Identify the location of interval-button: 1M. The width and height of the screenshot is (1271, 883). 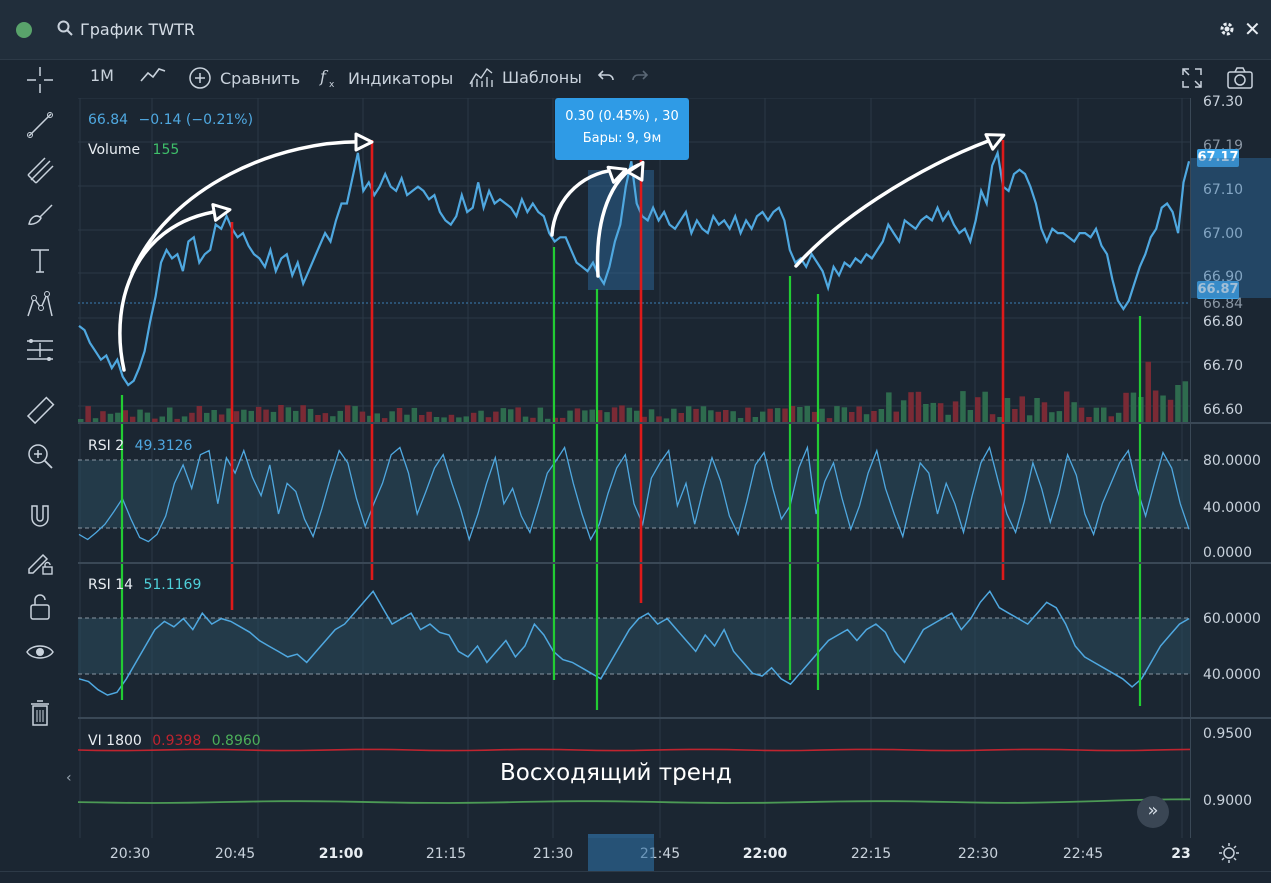
(102, 75).